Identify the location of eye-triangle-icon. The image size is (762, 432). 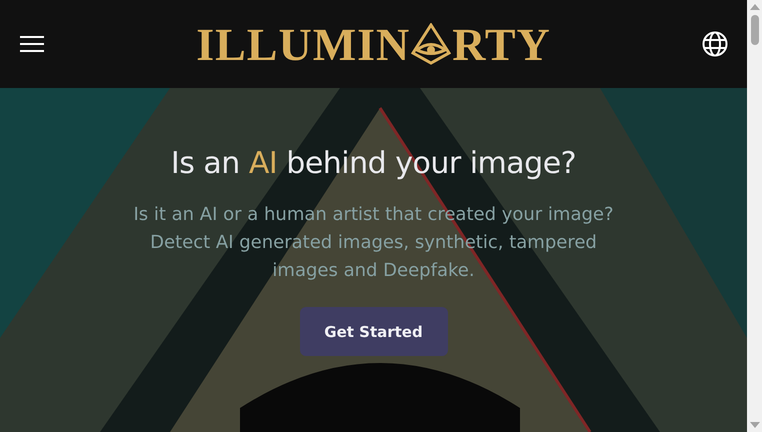
(431, 44).